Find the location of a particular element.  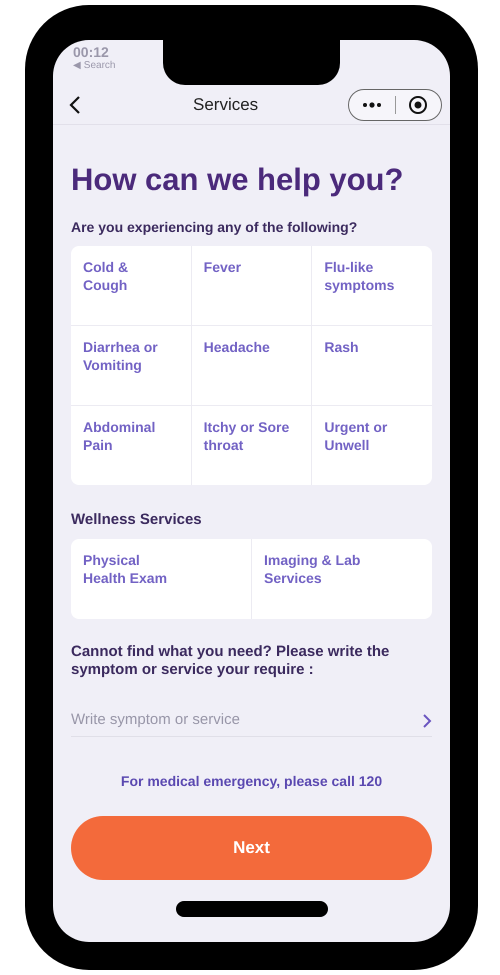

option-tile: Rash is located at coordinates (372, 365).